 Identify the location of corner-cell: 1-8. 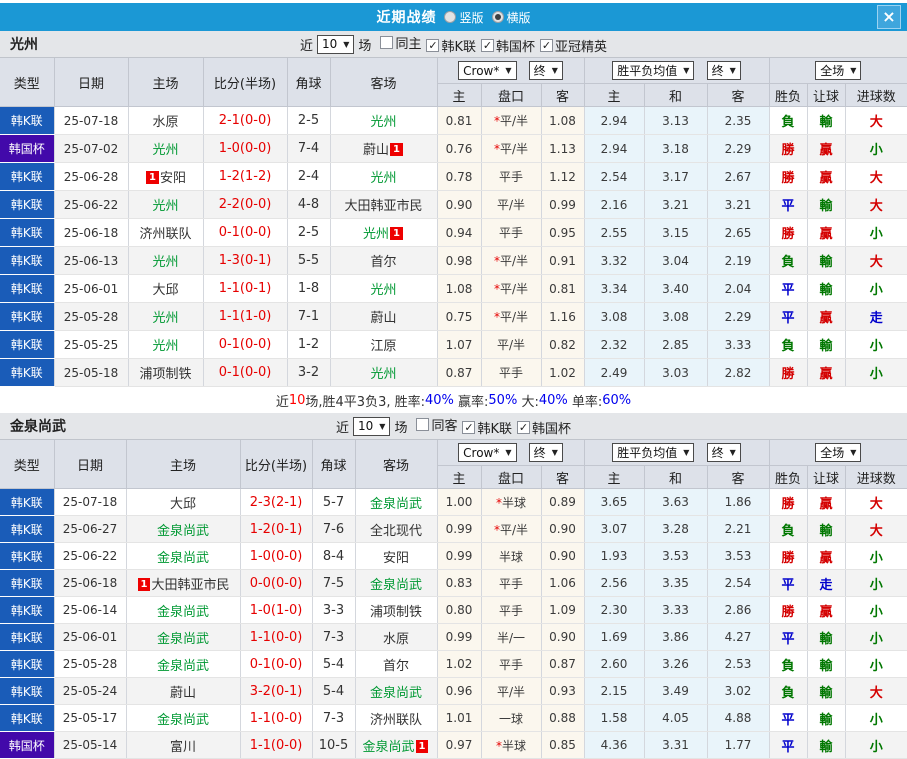
(309, 288).